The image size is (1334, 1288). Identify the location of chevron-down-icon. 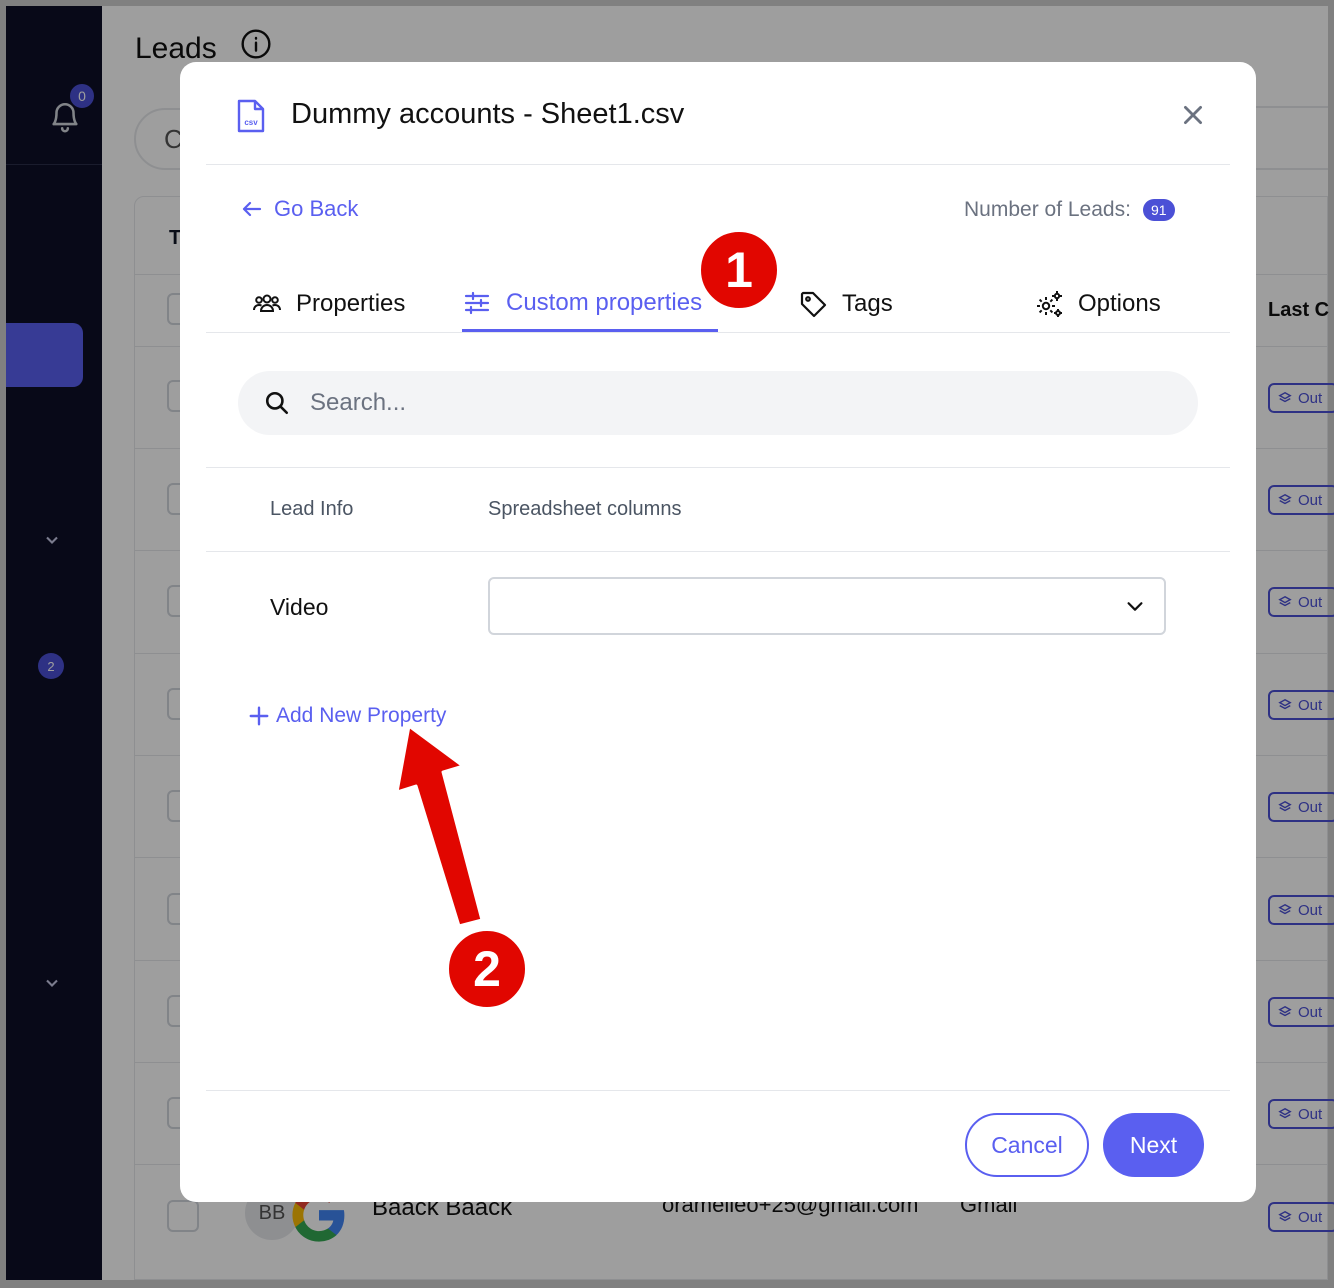
(1135, 606).